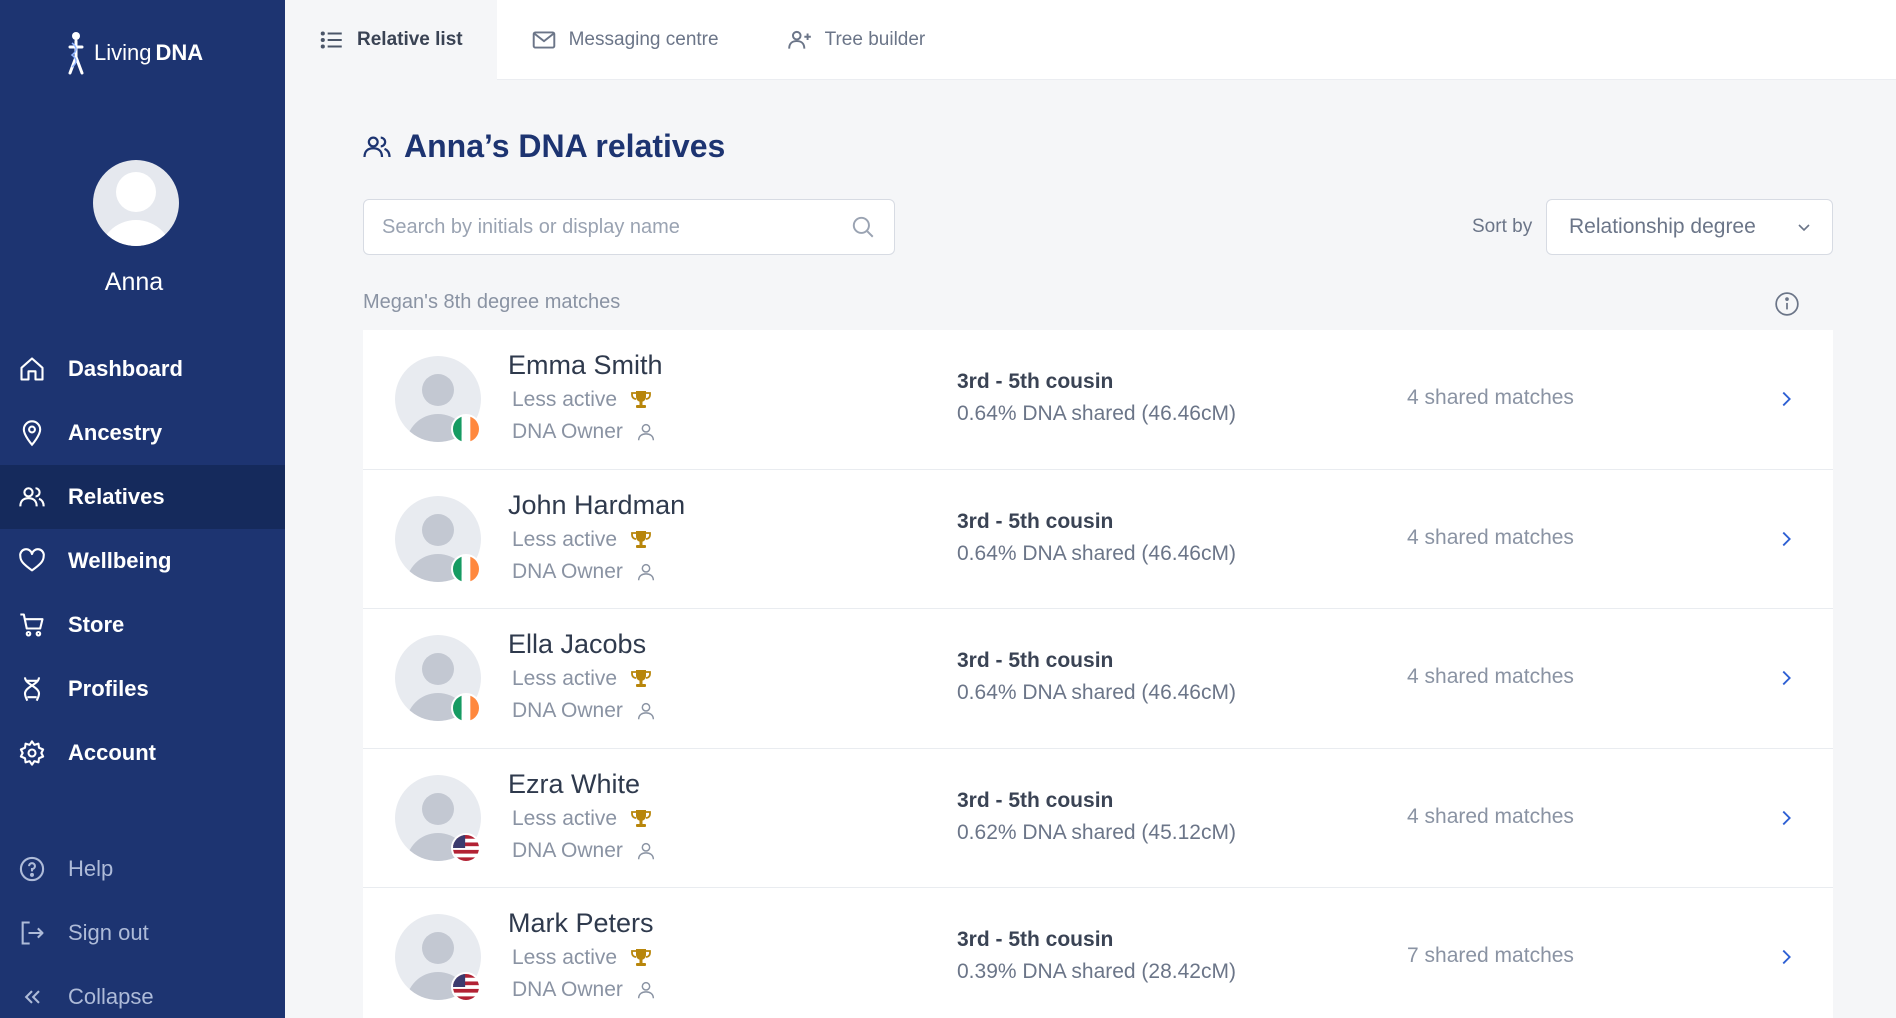  I want to click on search-box, so click(629, 227).